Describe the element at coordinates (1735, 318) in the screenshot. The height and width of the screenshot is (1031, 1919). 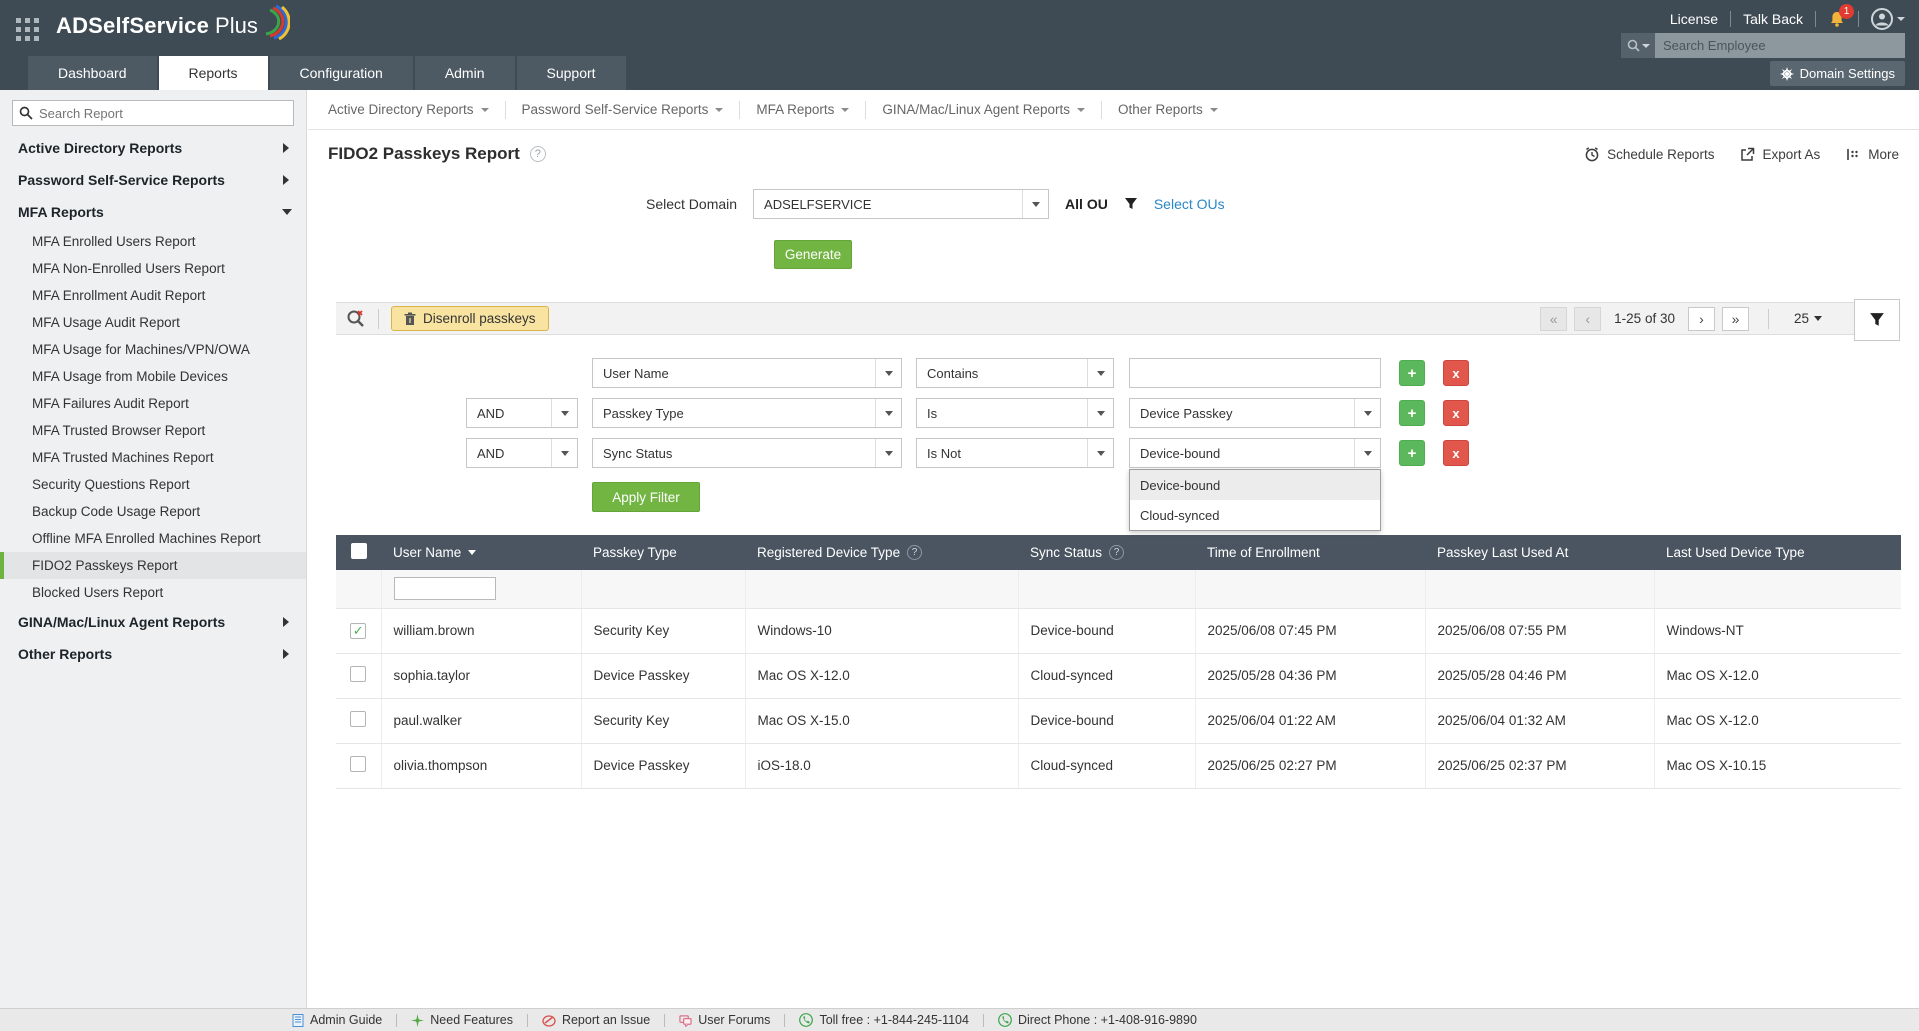
I see `last-page-button: »` at that location.